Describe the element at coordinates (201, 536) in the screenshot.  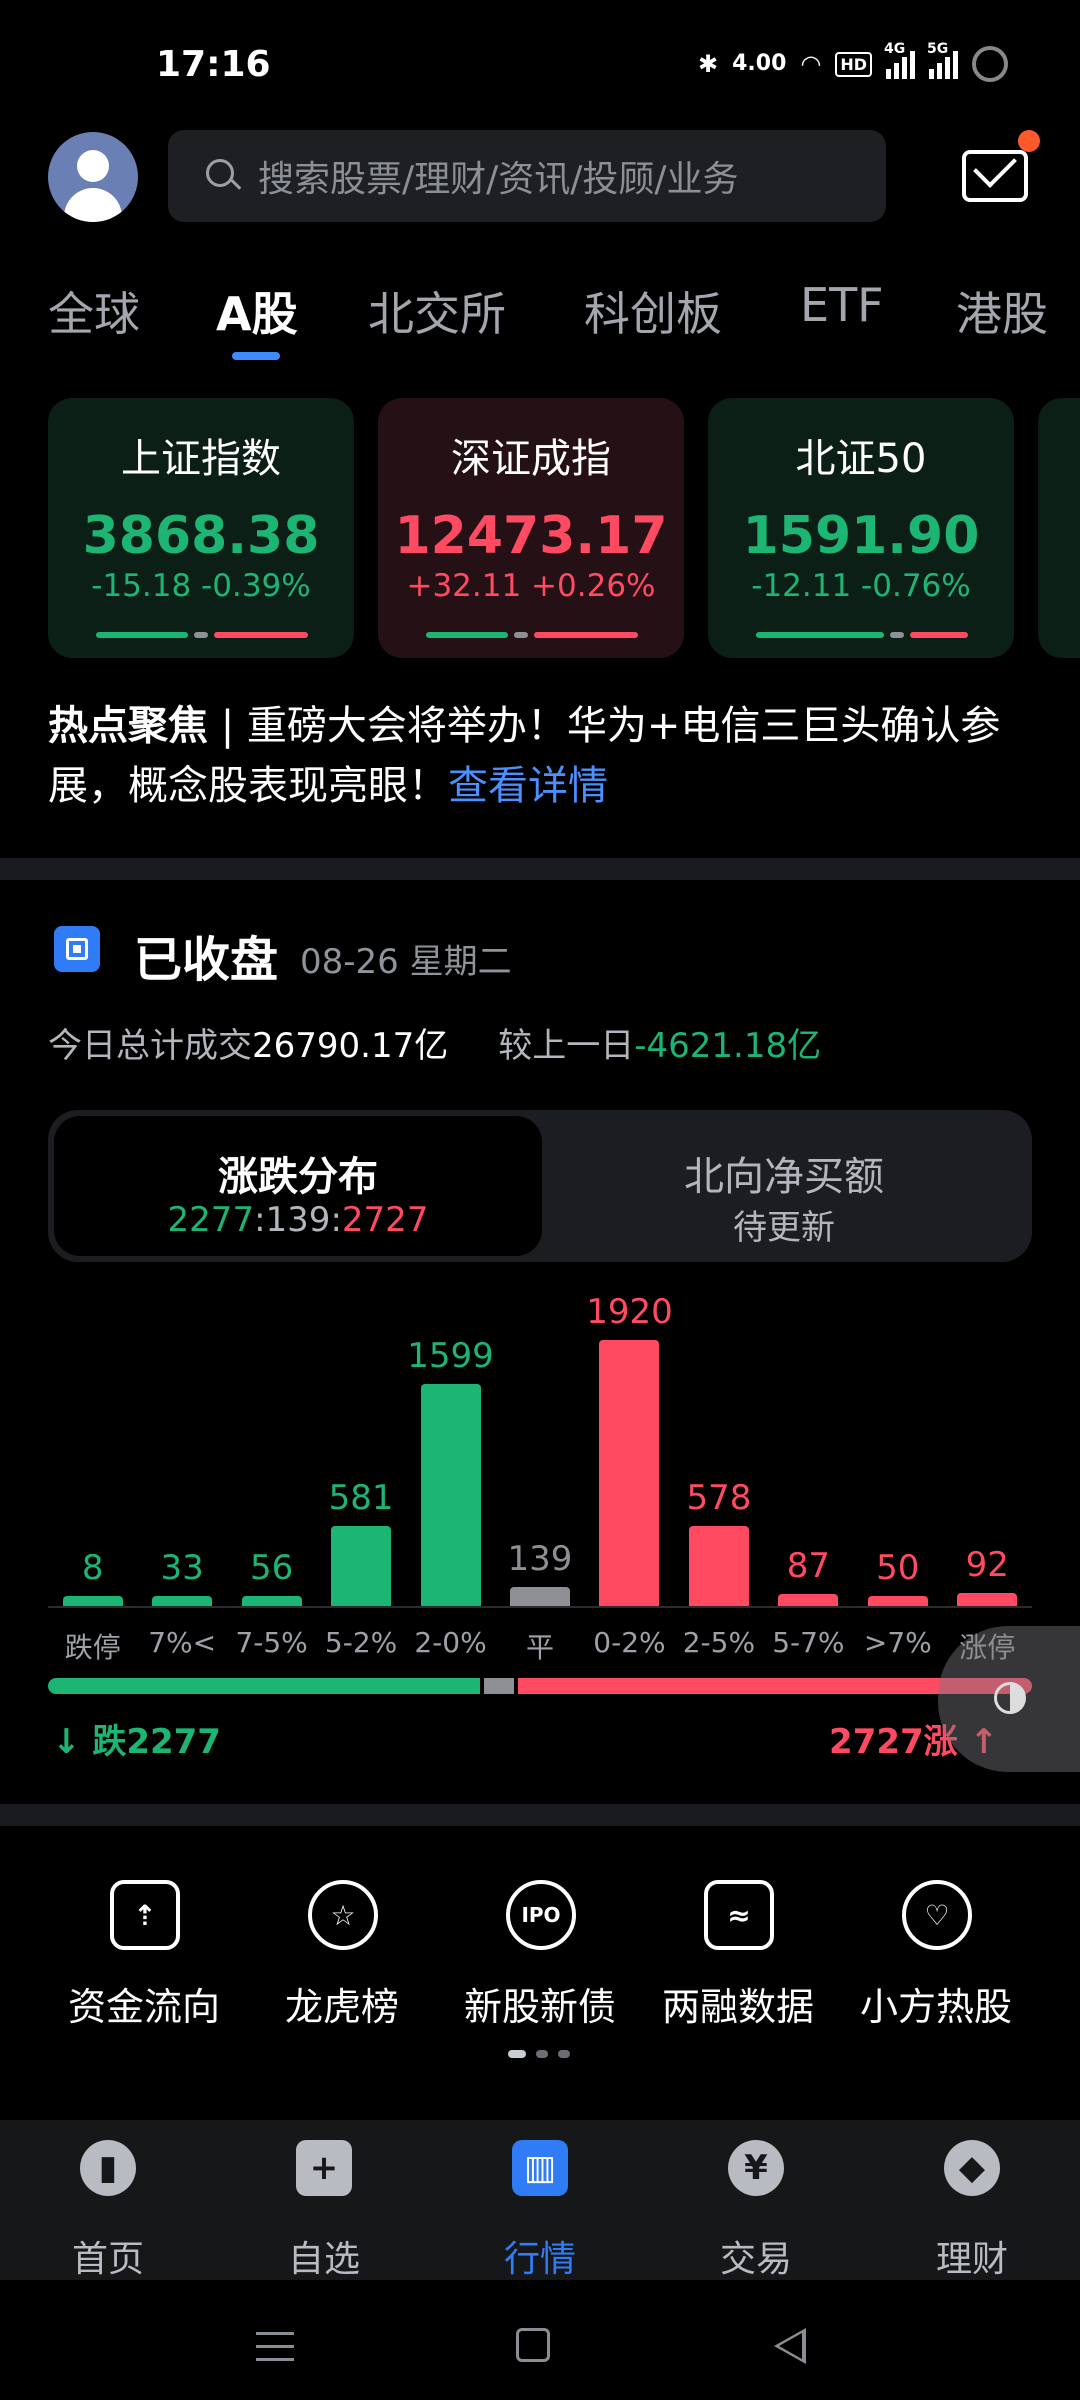
I see `index-value: 3868.38` at that location.